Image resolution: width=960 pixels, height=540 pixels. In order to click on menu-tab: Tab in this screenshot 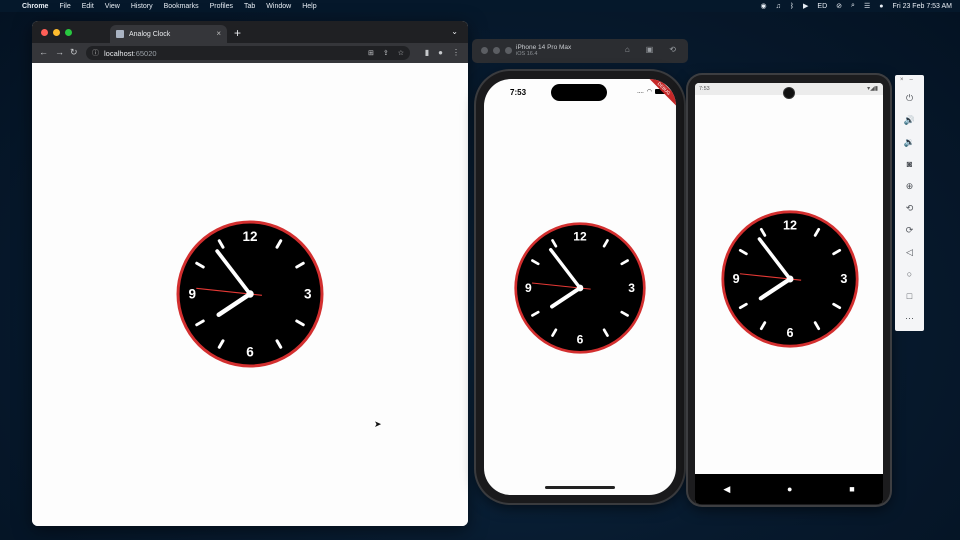, I will do `click(249, 6)`.